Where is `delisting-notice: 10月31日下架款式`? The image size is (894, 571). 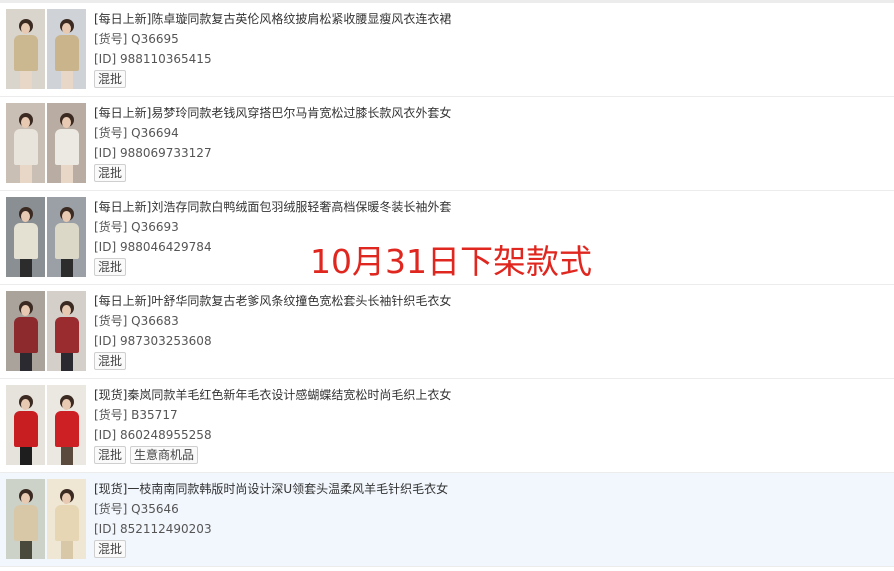
delisting-notice: 10月31日下架款式 is located at coordinates (451, 261).